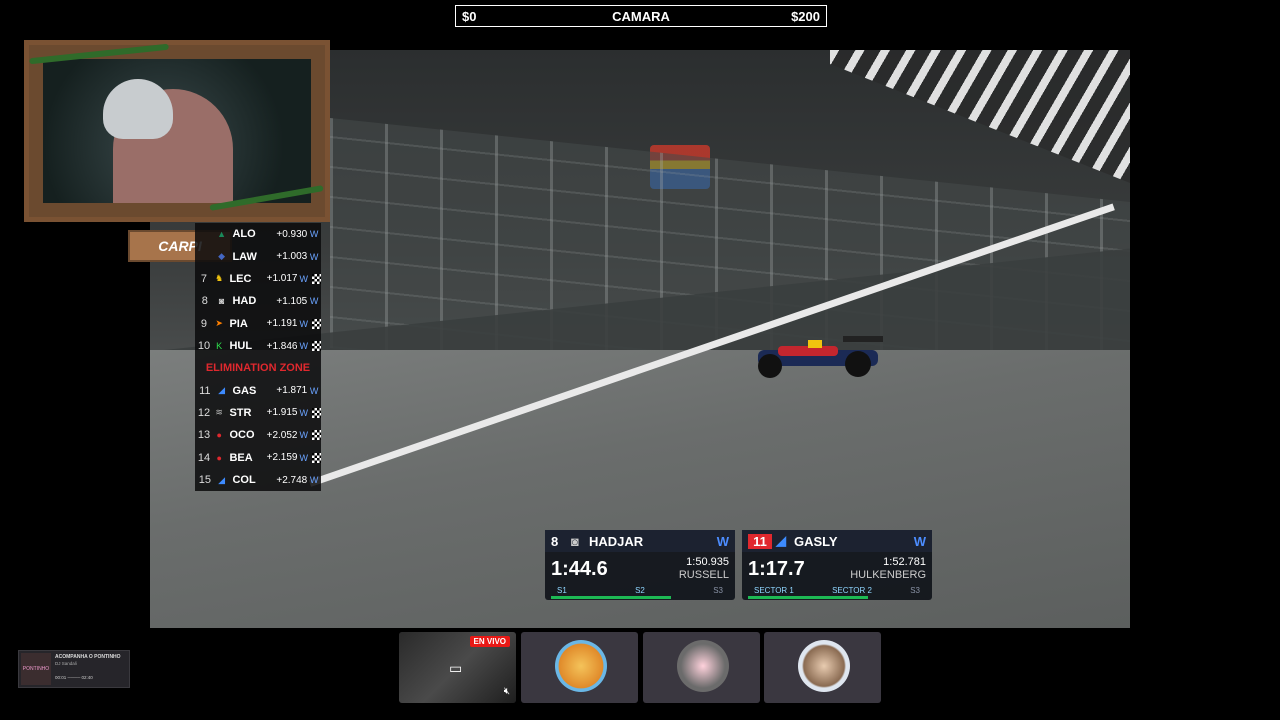 This screenshot has height=720, width=1280. Describe the element at coordinates (282, 346) in the screenshot. I see `gap: +1.846` at that location.